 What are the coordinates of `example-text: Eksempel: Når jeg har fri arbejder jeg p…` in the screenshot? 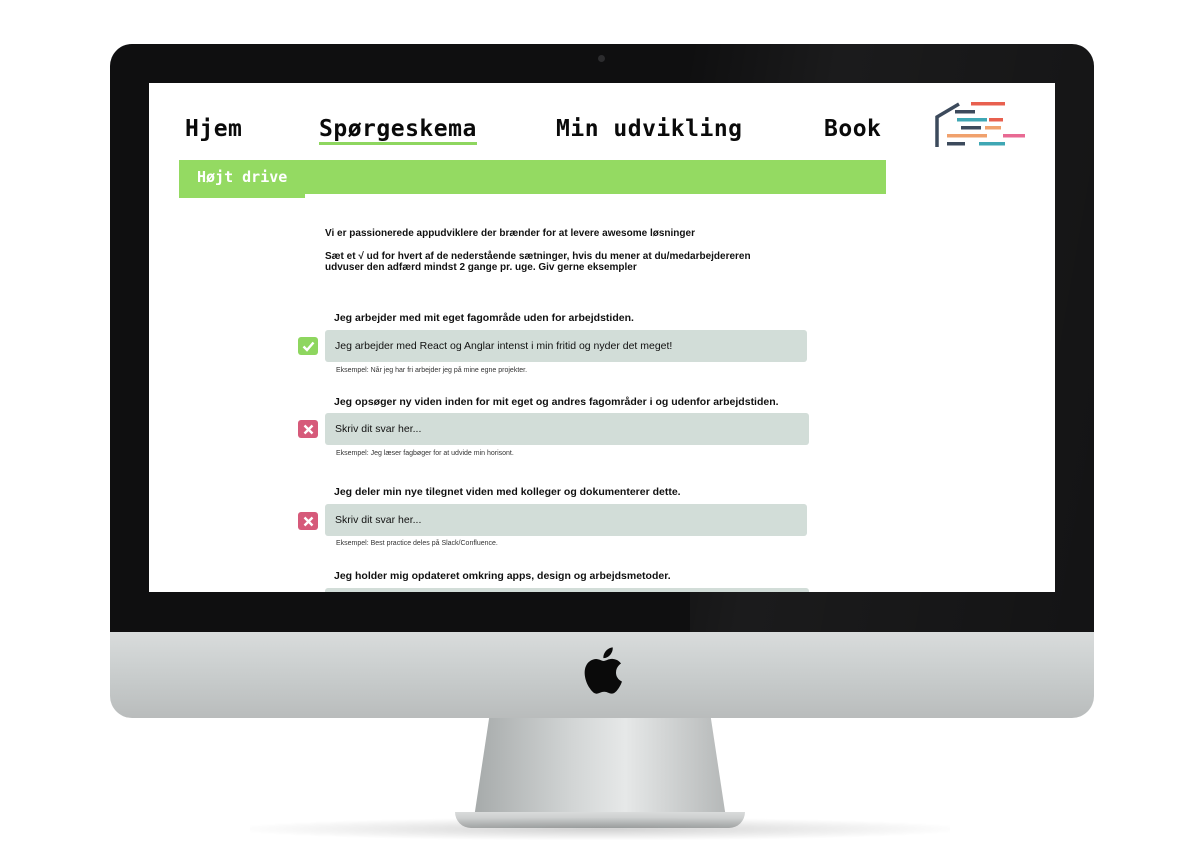 It's located at (432, 370).